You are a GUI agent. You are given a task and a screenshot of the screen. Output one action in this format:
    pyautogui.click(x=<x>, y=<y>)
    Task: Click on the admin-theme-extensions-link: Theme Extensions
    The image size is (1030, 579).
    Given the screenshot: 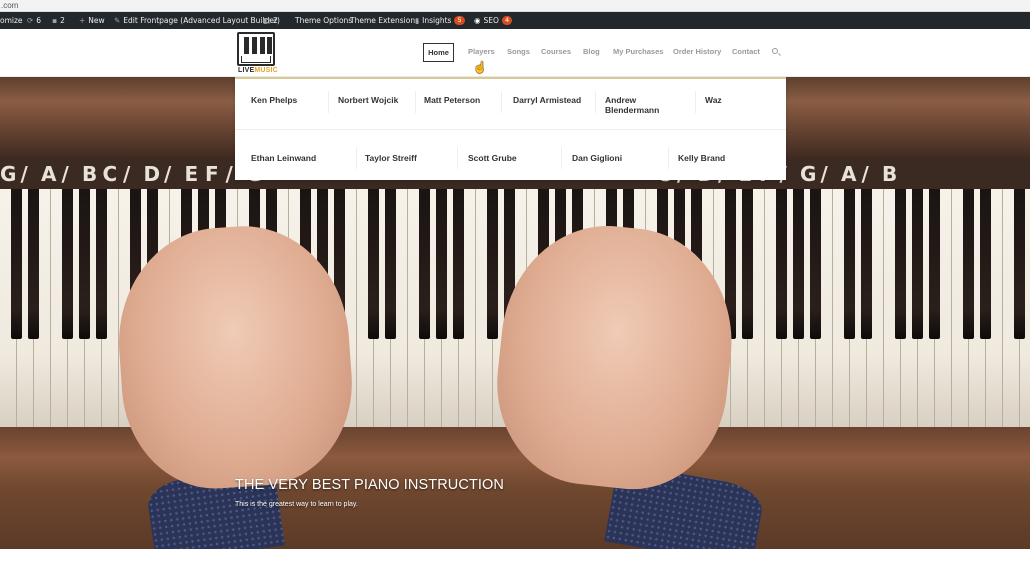 What is the action you would take?
    pyautogui.click(x=384, y=20)
    